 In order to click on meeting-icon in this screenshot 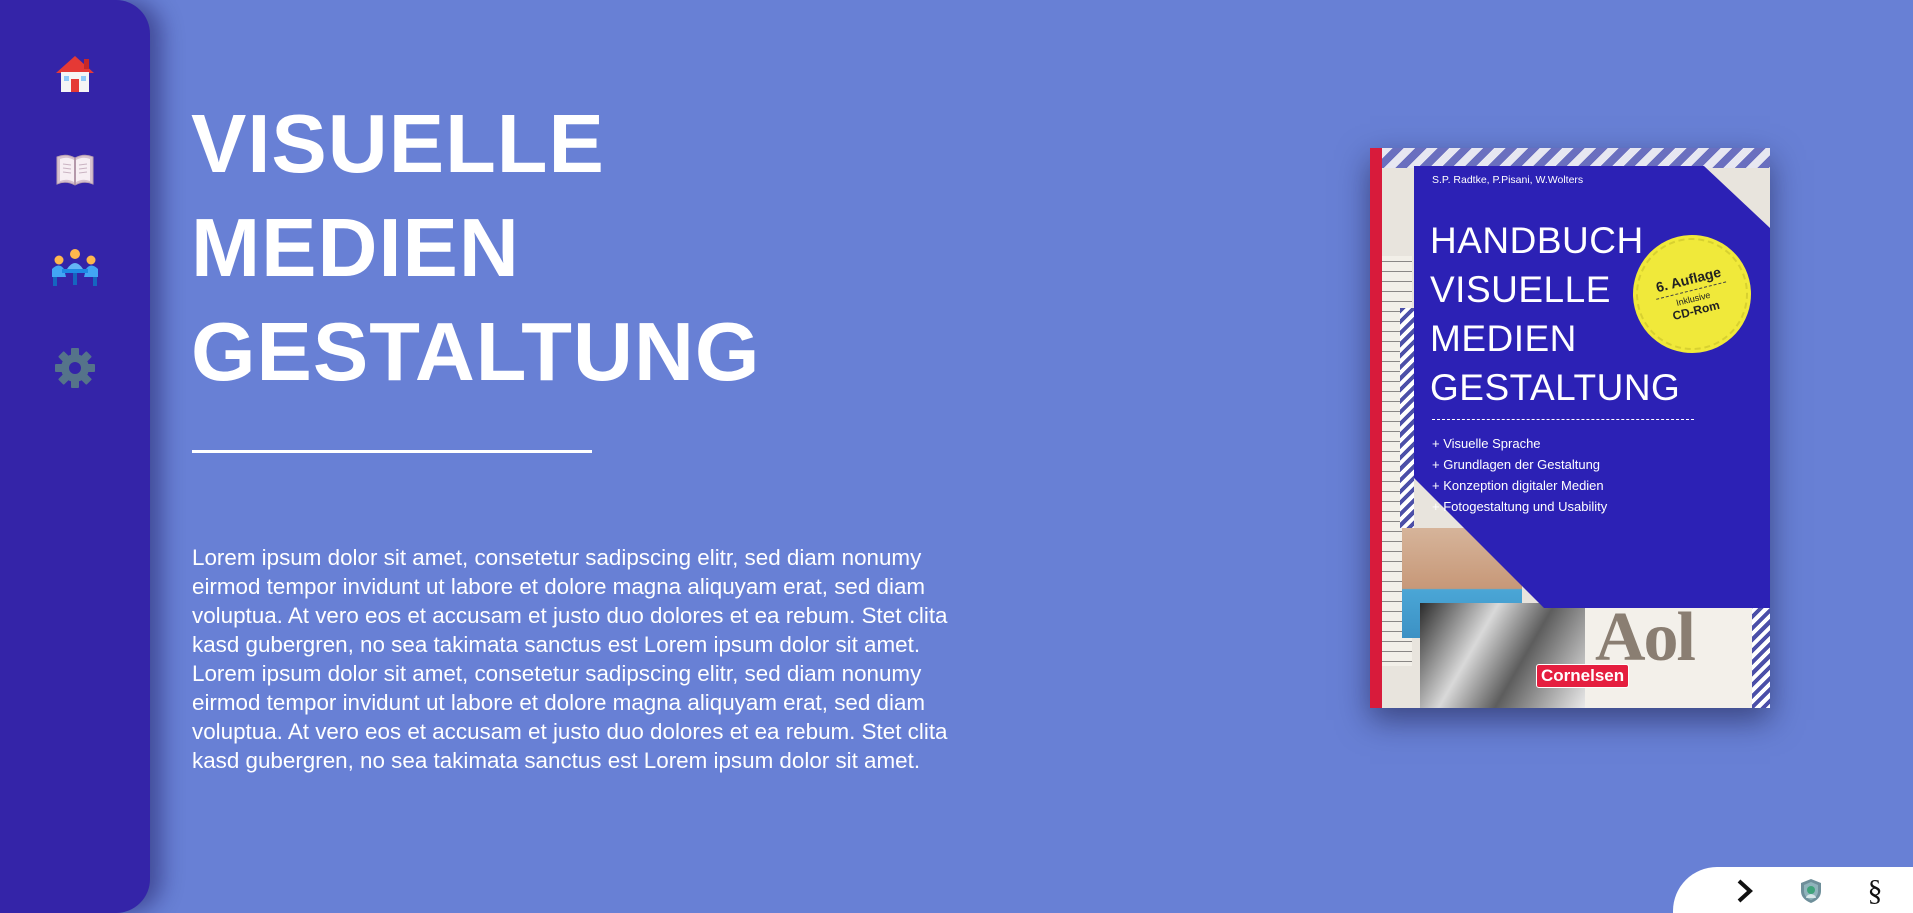, I will do `click(75, 267)`.